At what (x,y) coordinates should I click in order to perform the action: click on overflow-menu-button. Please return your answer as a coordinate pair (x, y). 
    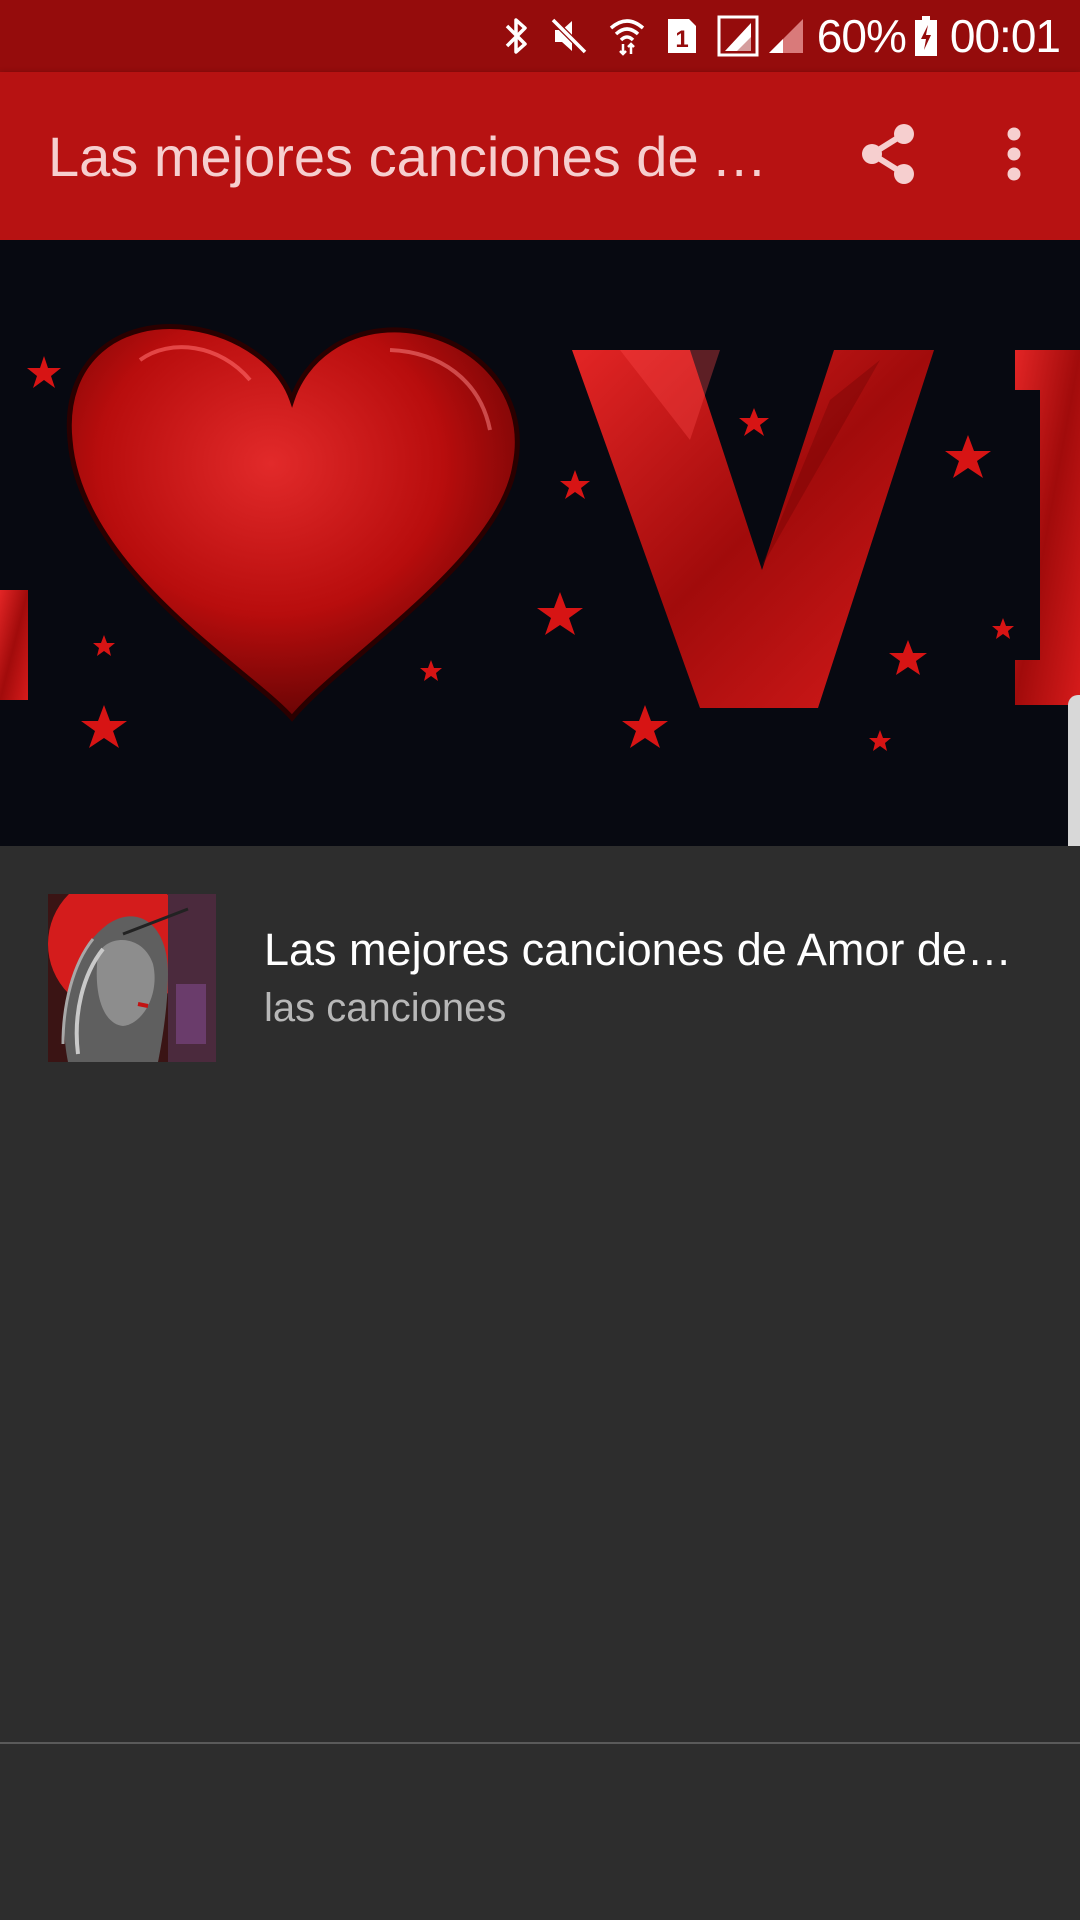
    Looking at the image, I should click on (1014, 156).